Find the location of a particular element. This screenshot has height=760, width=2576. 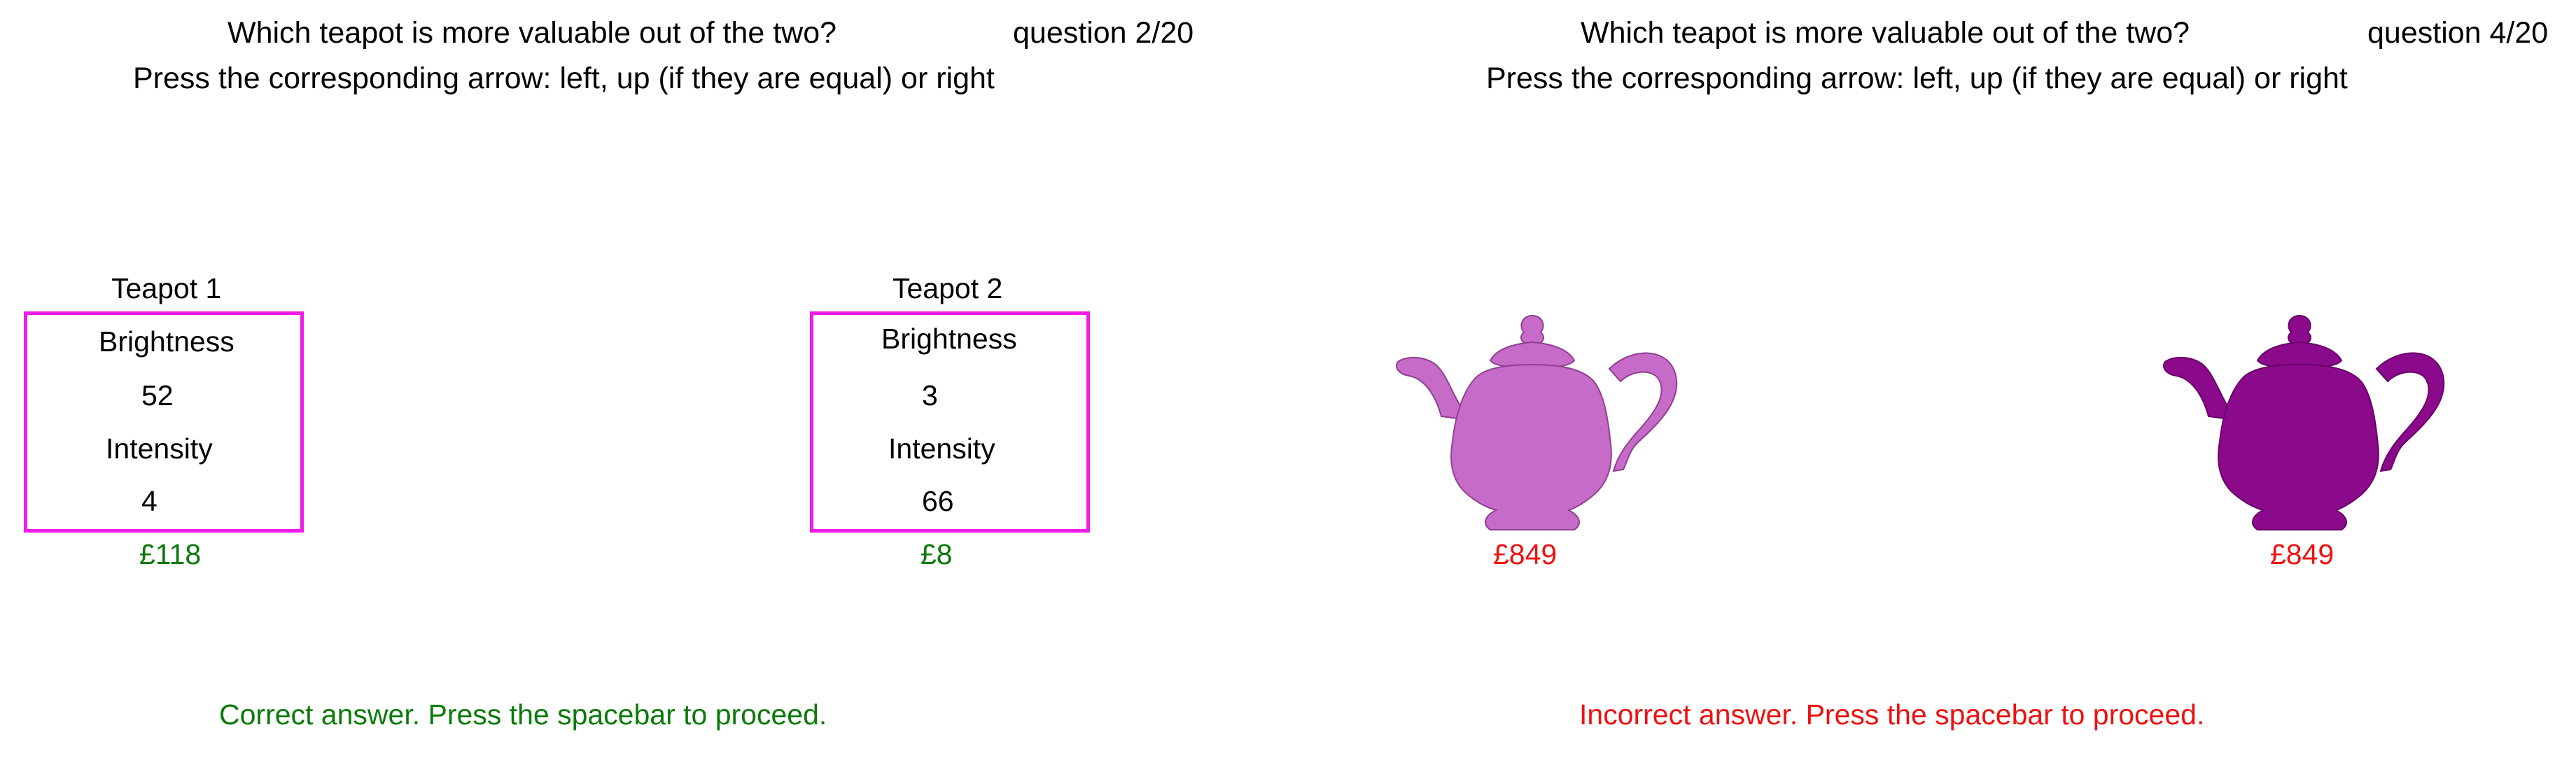

teapot-2-attr-2-label: Intensity is located at coordinates (941, 448).